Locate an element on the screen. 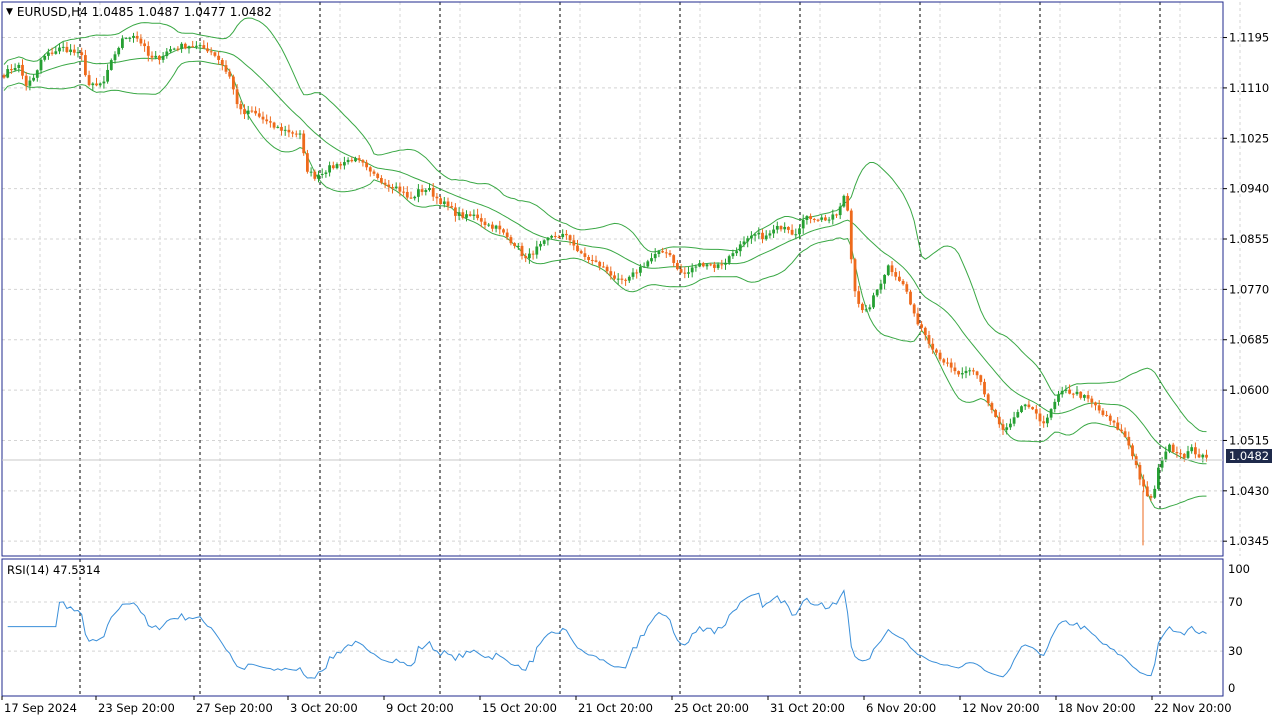  rsi-tick-label: 100 is located at coordinates (1239, 569).